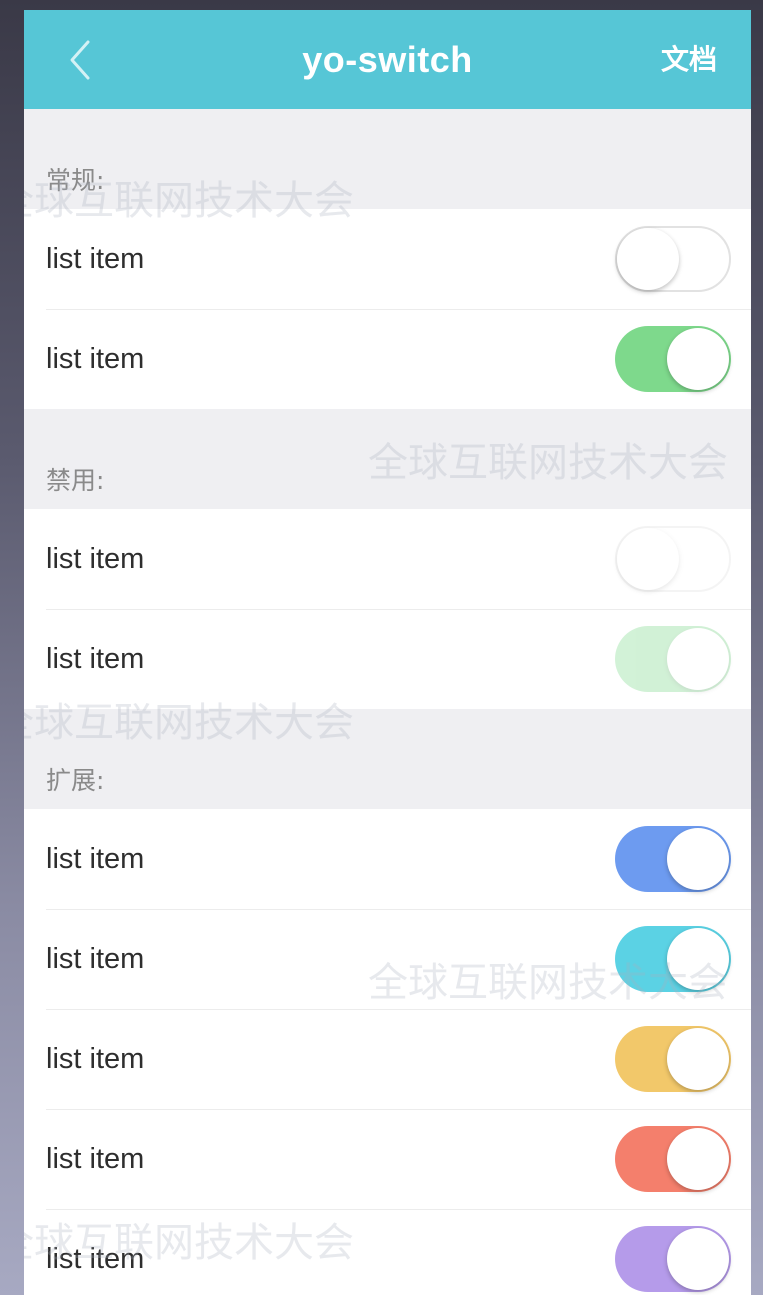  I want to click on section-heading-disabled: 禁用:, so click(75, 480).